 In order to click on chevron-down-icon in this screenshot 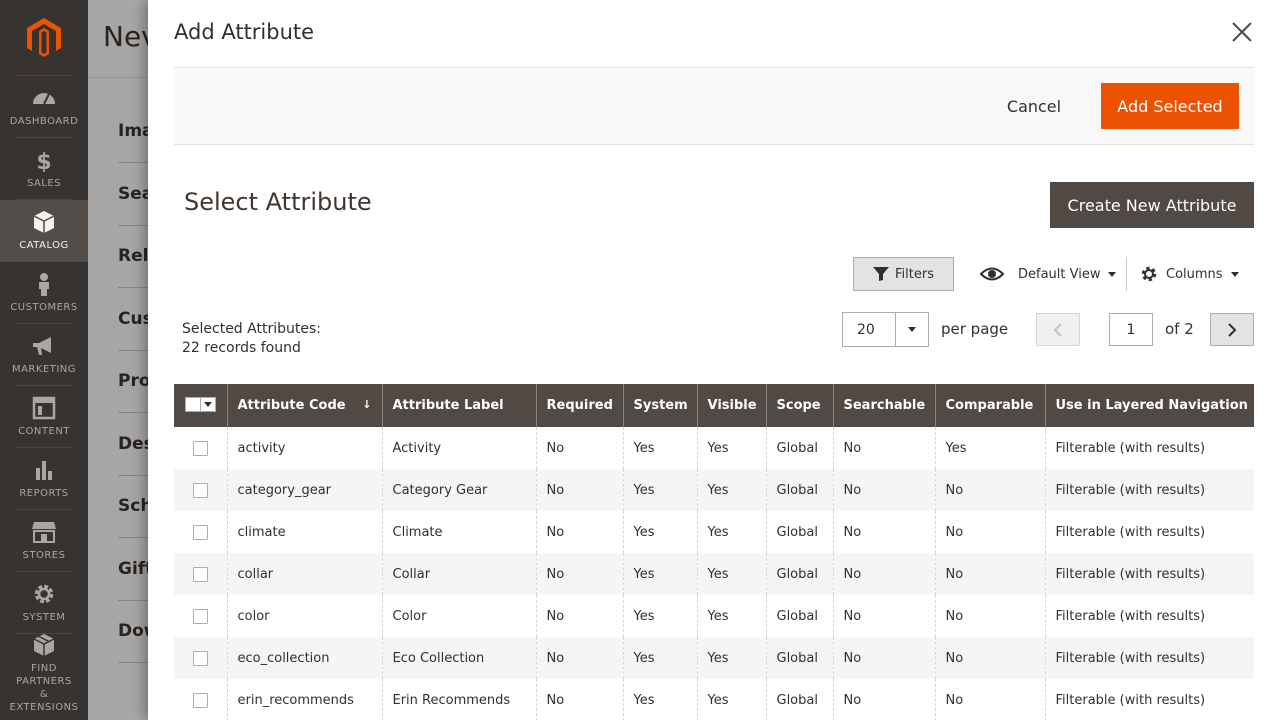, I will do `click(912, 329)`.